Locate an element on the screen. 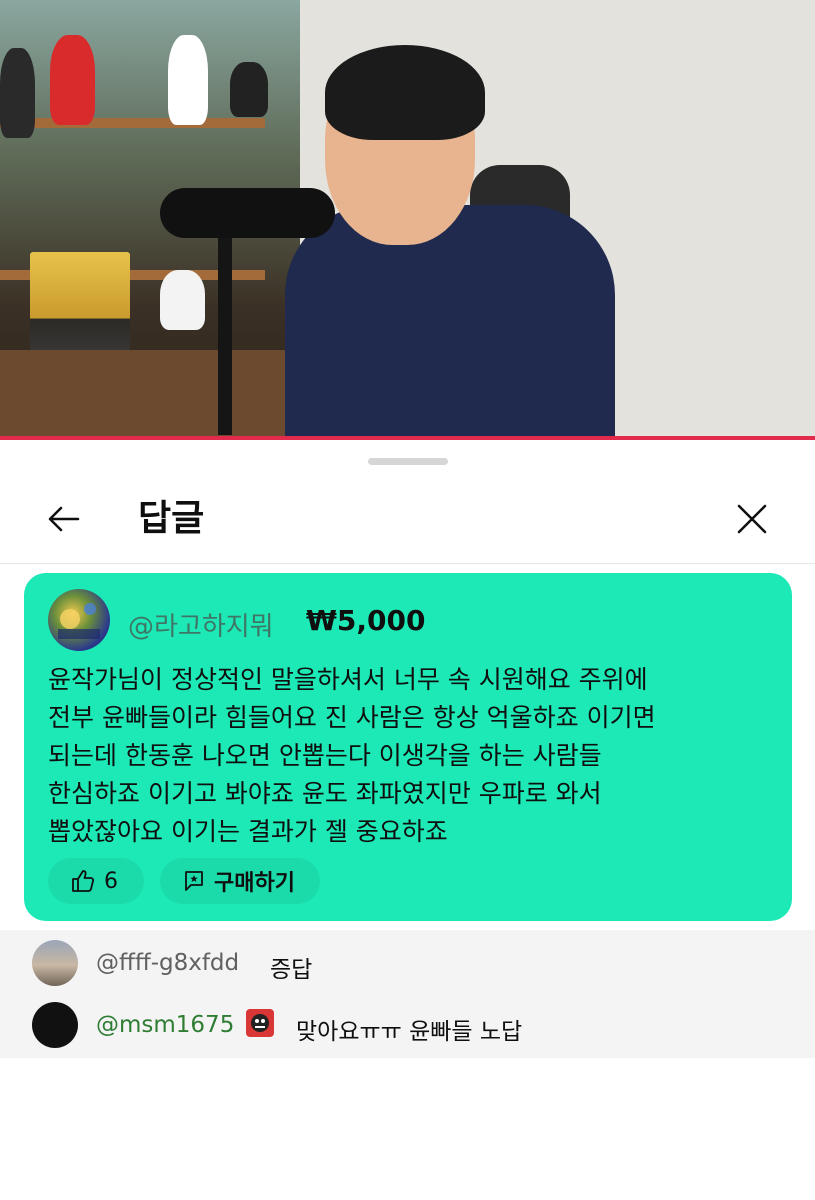 Image resolution: width=815 pixels, height=1200 pixels. video-shelf is located at coordinates (132, 123).